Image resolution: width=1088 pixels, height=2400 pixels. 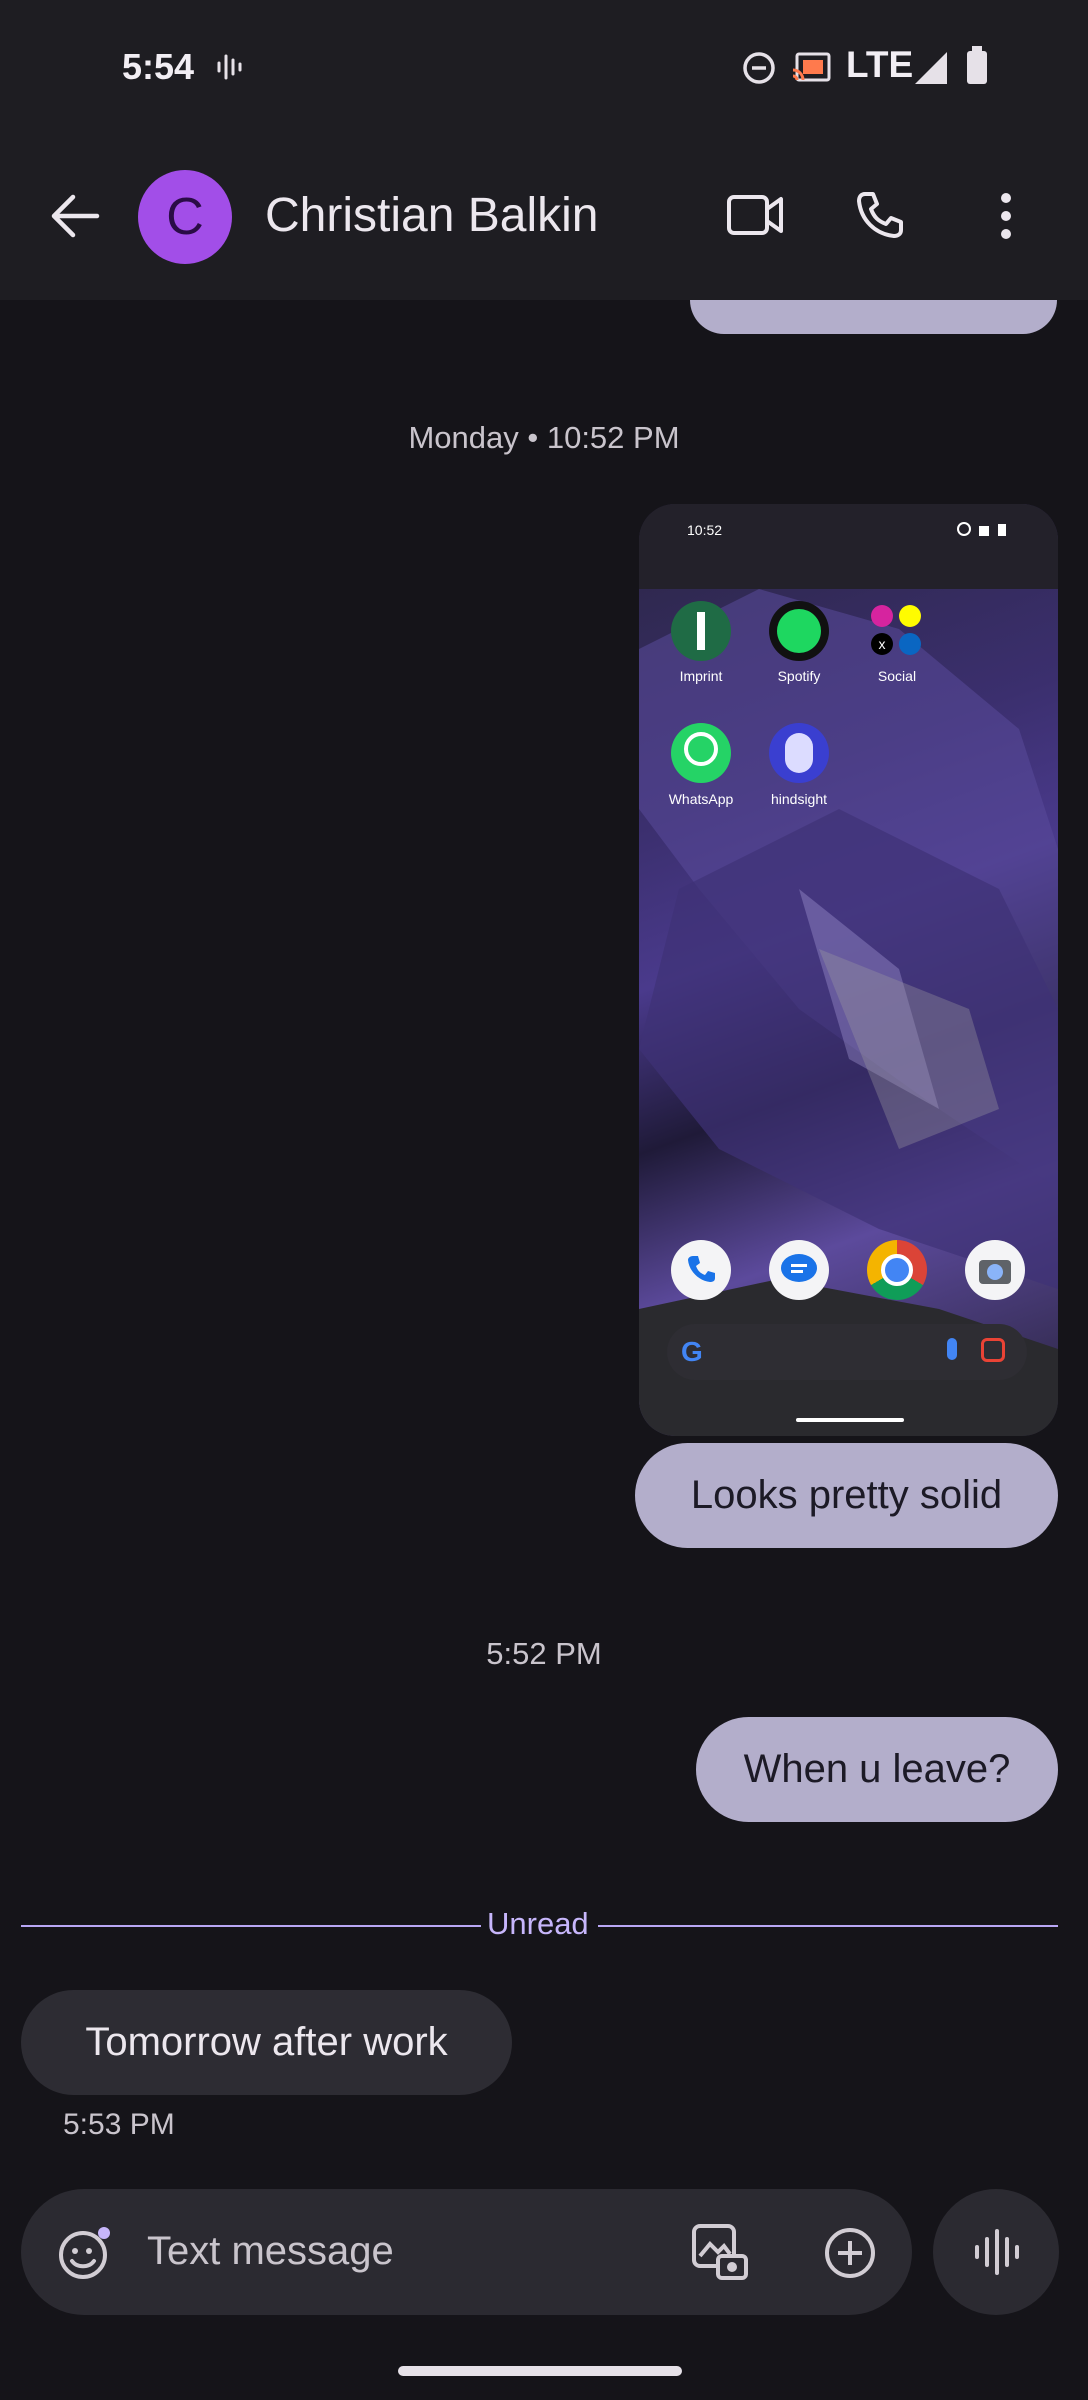 I want to click on unread-label: Unread, so click(x=538, y=1923).